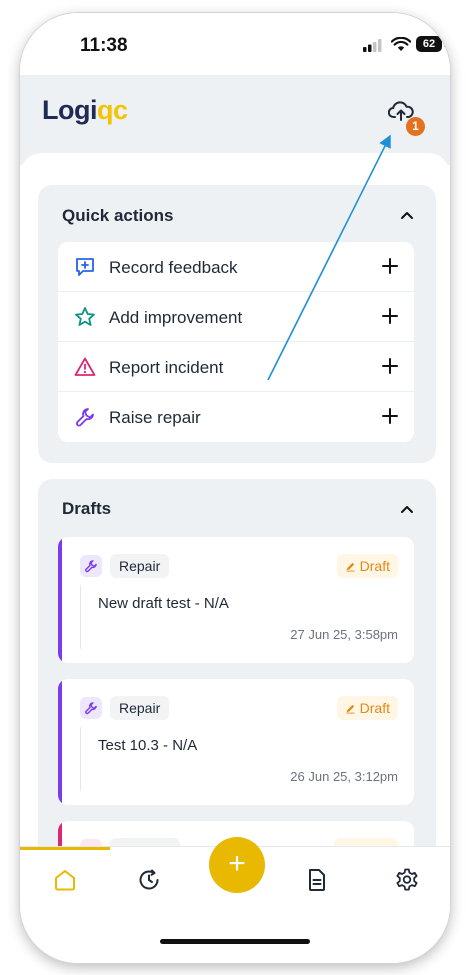 The image size is (466, 975). I want to click on battery-tip, so click(445, 44).